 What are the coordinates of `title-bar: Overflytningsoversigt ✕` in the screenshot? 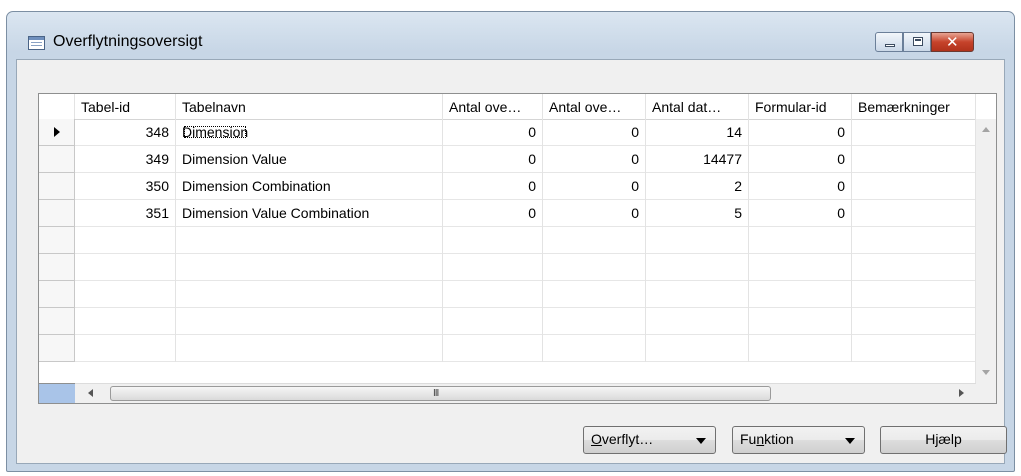 It's located at (510, 32).